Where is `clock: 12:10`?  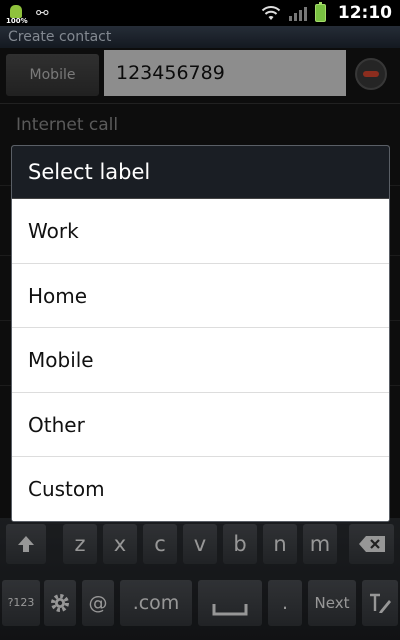
clock: 12:10 is located at coordinates (364, 13).